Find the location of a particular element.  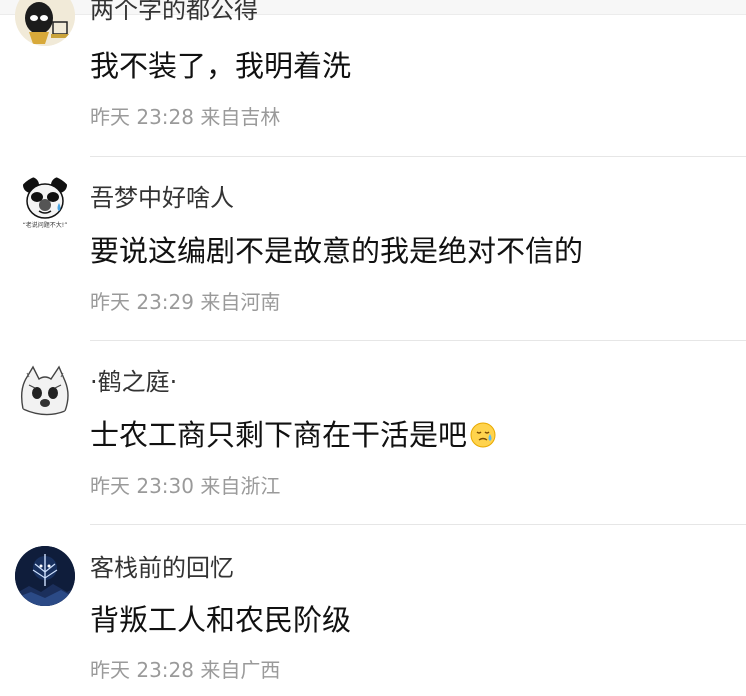

comment-meta: 昨天 23:29 来自河南 is located at coordinates (185, 302).